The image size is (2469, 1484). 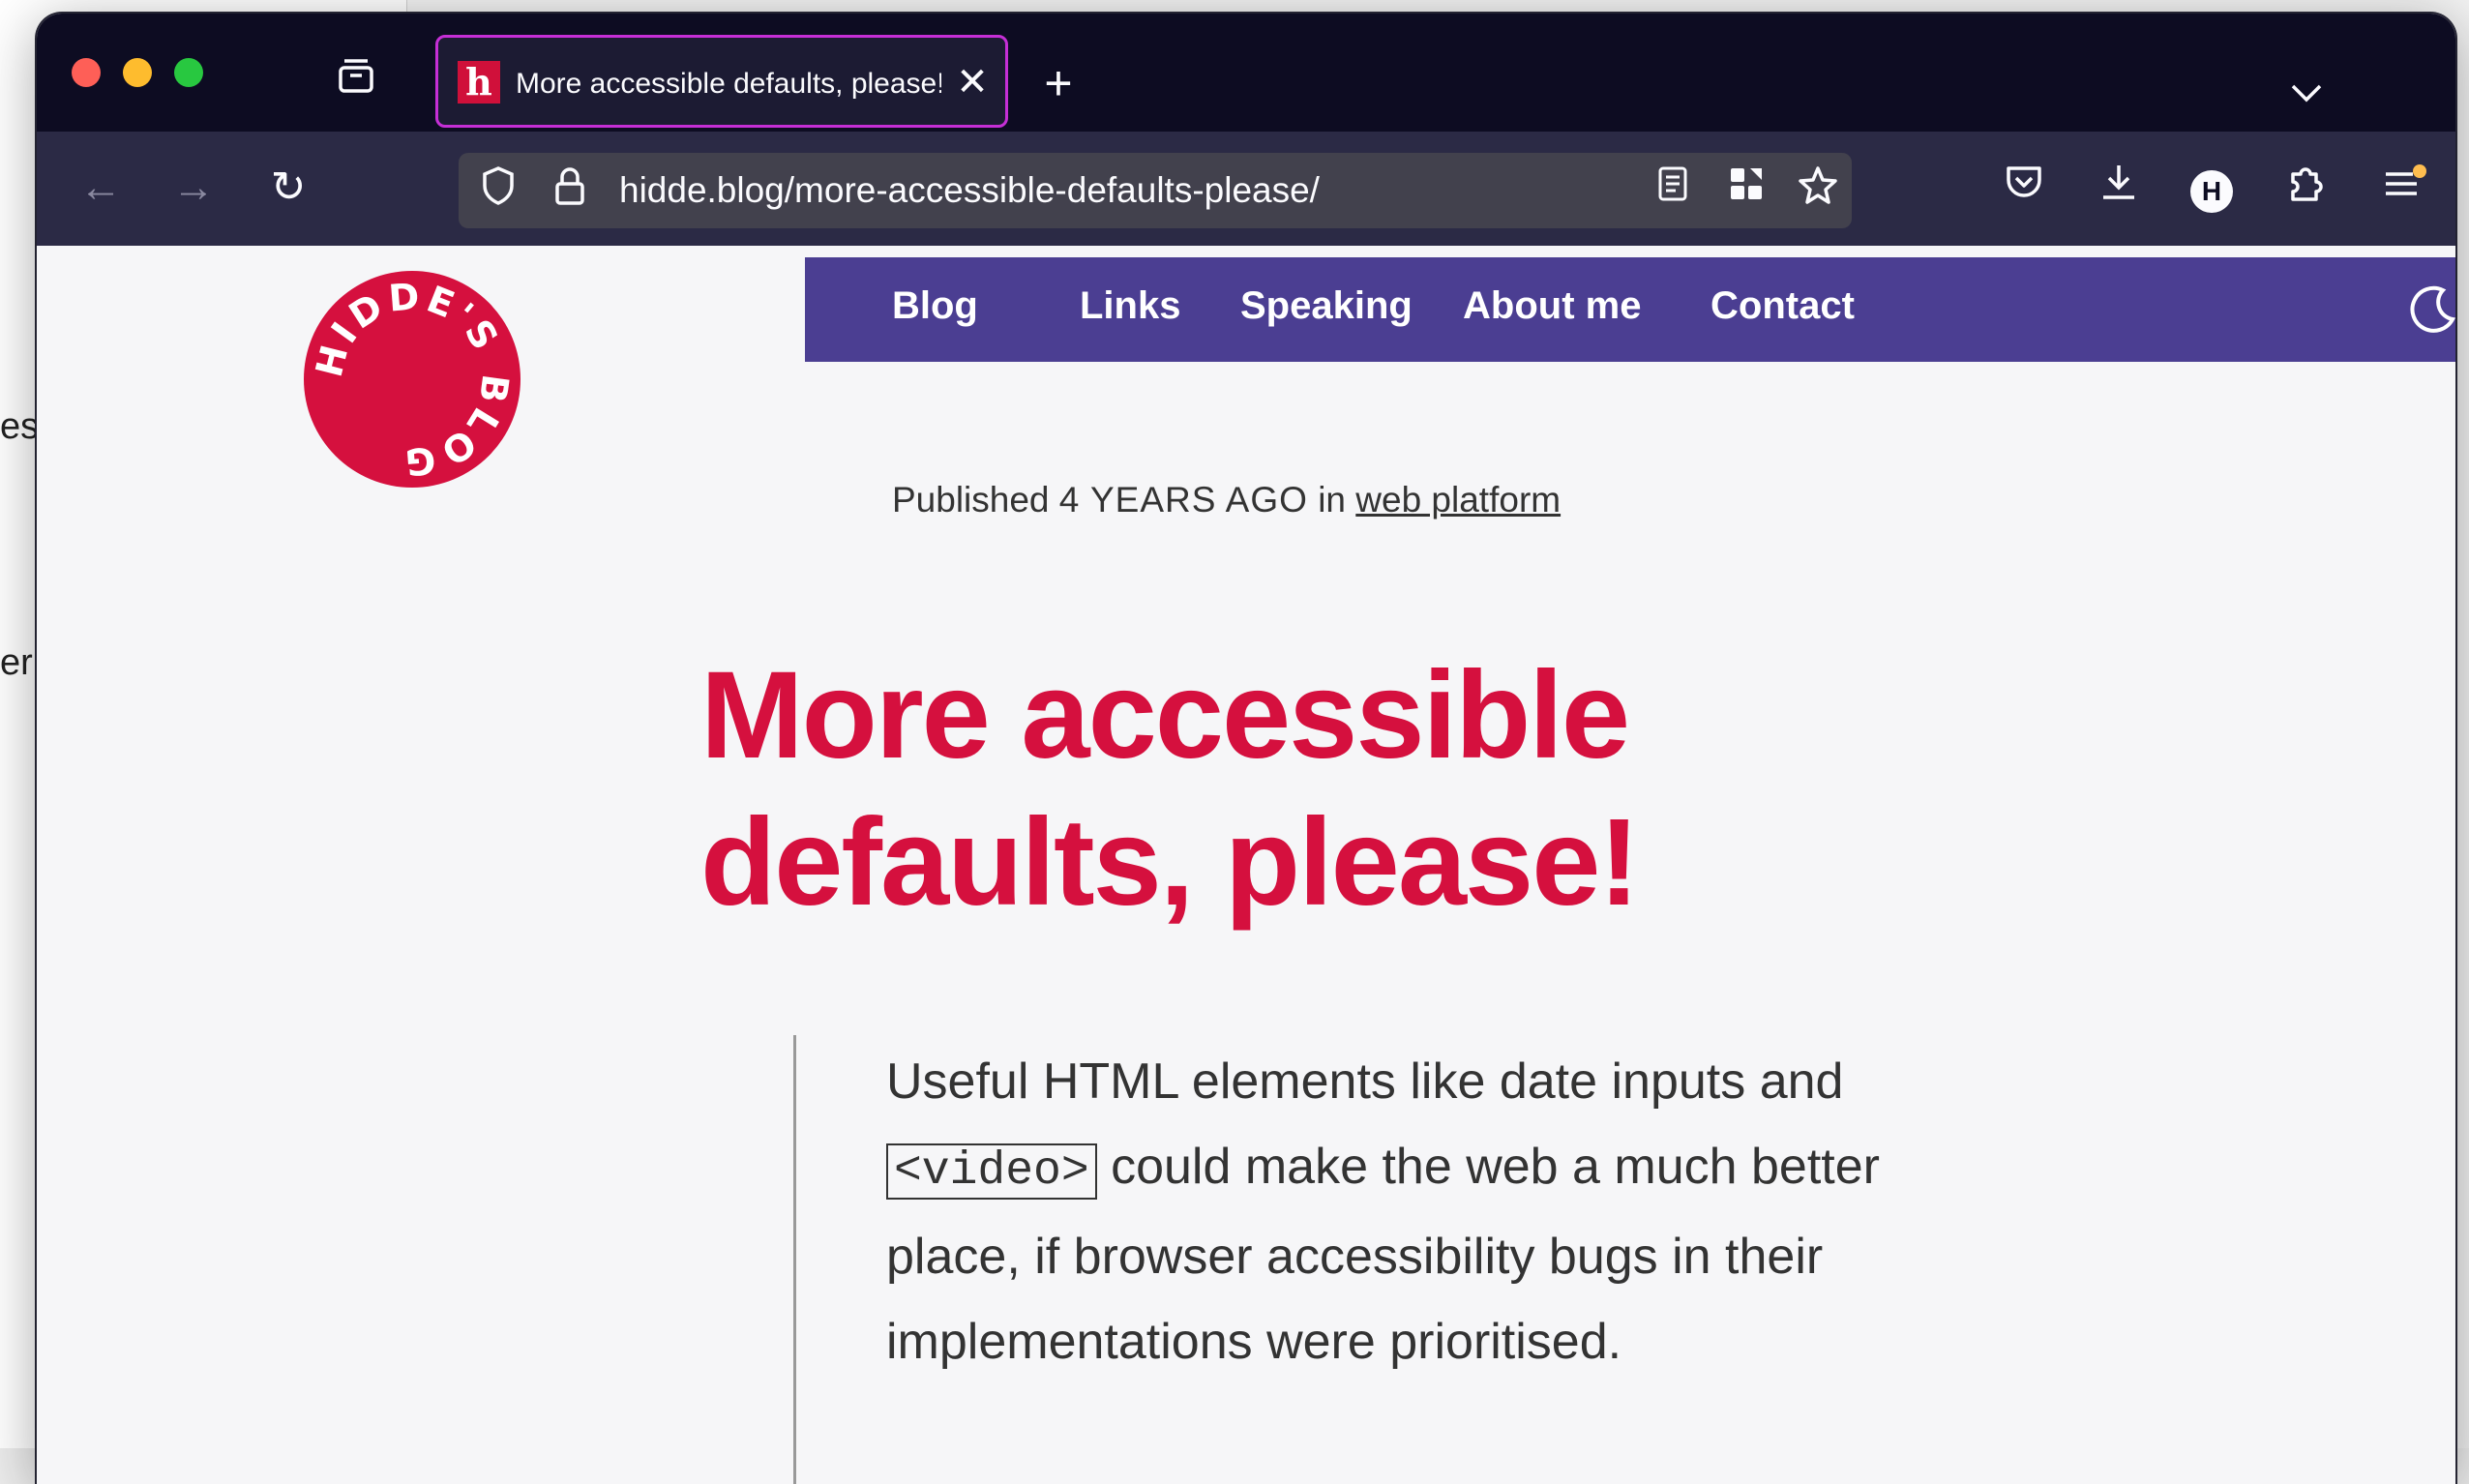 I want to click on back-button: ←, so click(x=101, y=188).